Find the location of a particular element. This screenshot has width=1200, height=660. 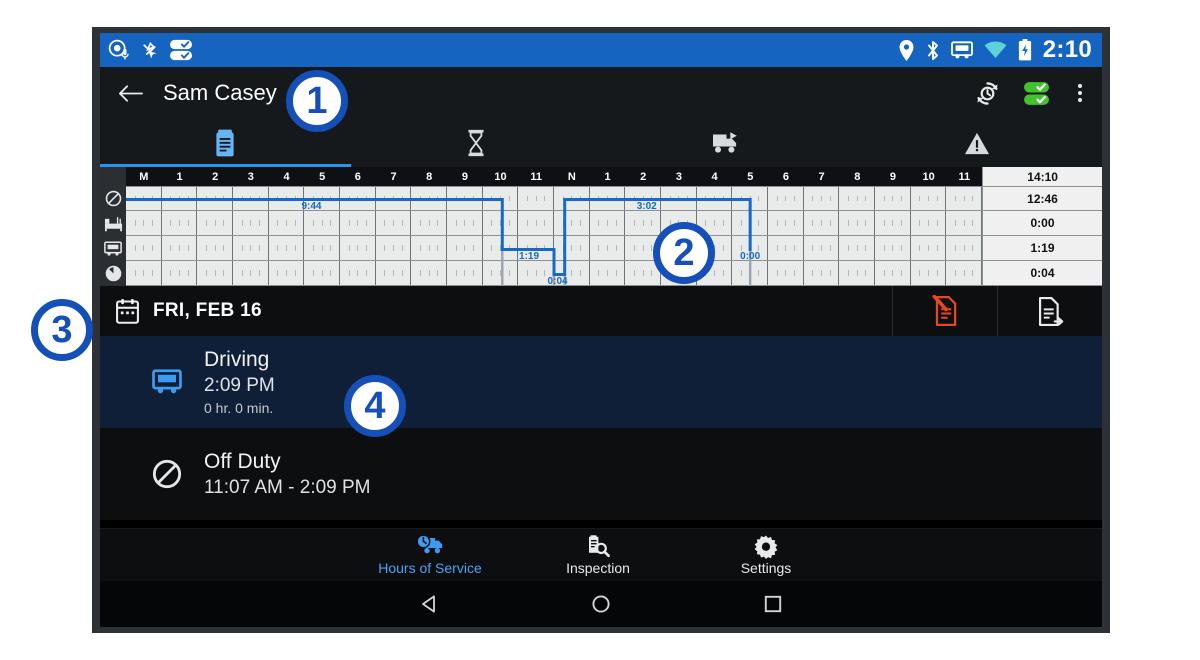

nav-hours-of-service: Hours of Service is located at coordinates (430, 555).